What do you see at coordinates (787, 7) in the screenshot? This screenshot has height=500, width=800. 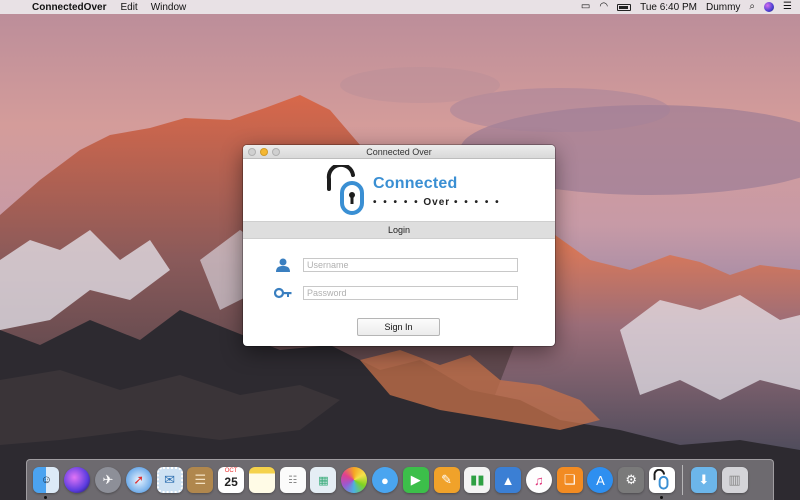 I see `notification-center-icon: ☰` at bounding box center [787, 7].